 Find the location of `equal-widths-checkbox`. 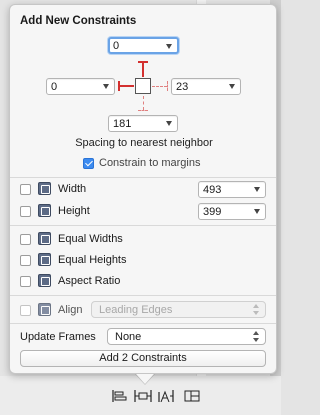

equal-widths-checkbox is located at coordinates (25, 239).